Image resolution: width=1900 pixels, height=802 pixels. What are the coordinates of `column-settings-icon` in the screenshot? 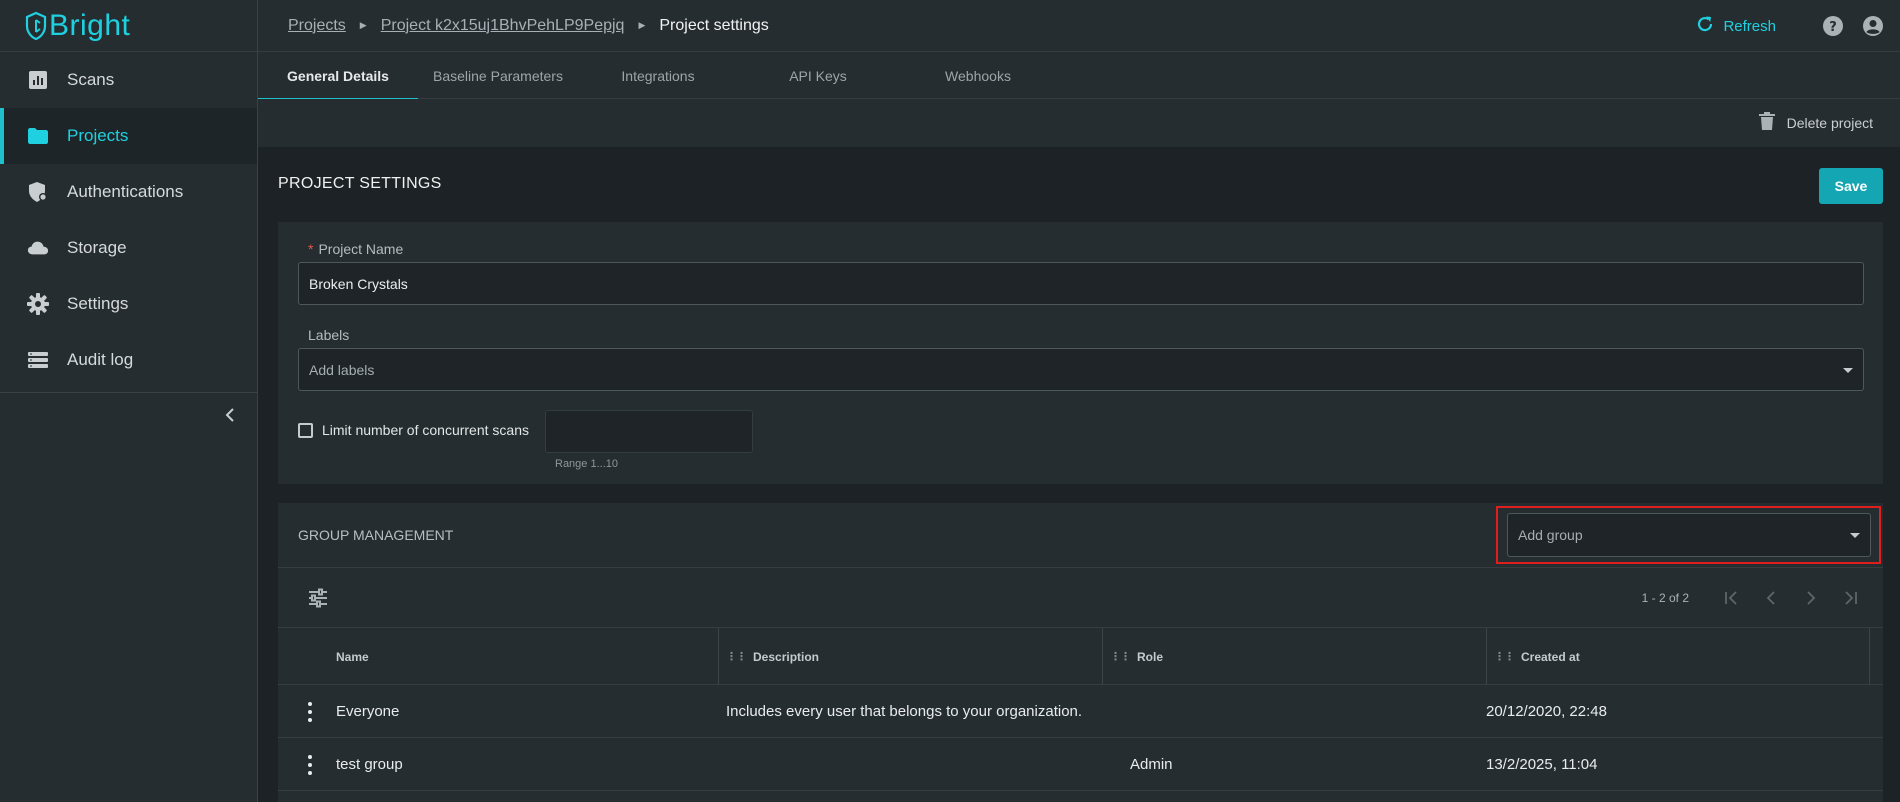 It's located at (318, 598).